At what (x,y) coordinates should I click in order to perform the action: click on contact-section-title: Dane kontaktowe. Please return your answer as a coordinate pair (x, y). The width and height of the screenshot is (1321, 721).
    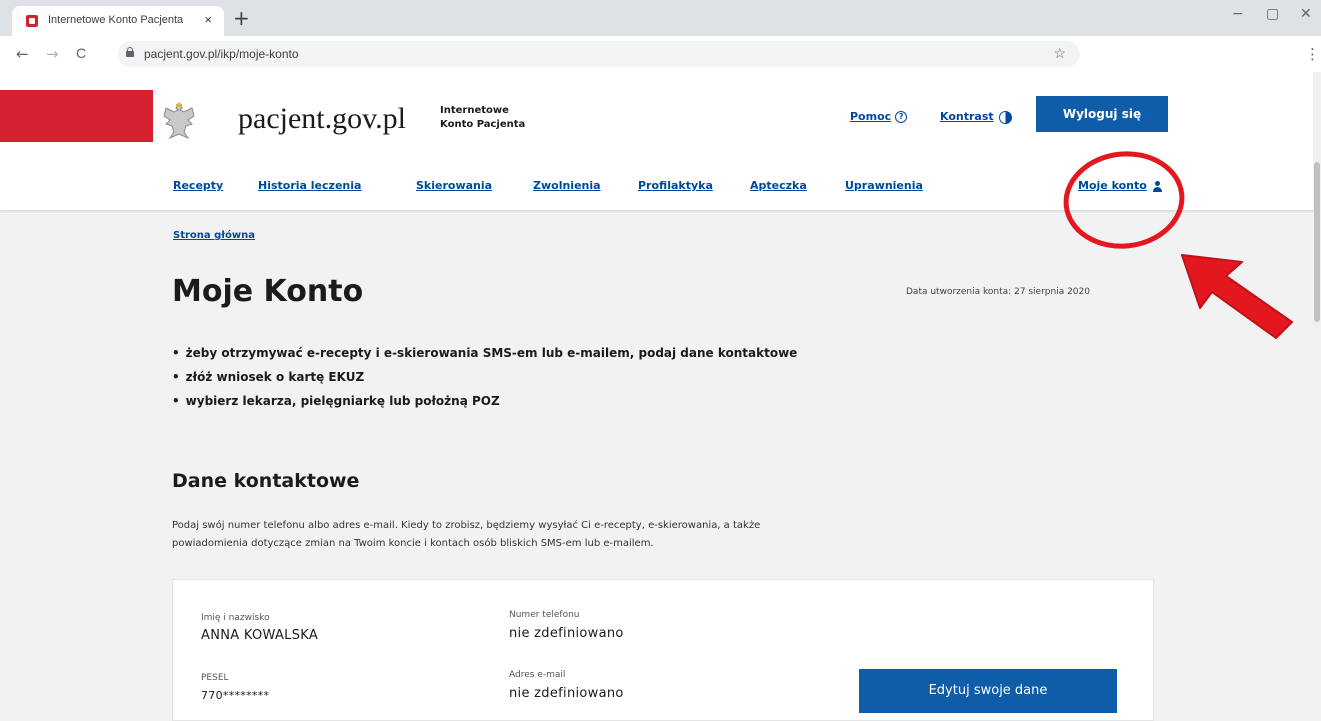
    Looking at the image, I should click on (266, 481).